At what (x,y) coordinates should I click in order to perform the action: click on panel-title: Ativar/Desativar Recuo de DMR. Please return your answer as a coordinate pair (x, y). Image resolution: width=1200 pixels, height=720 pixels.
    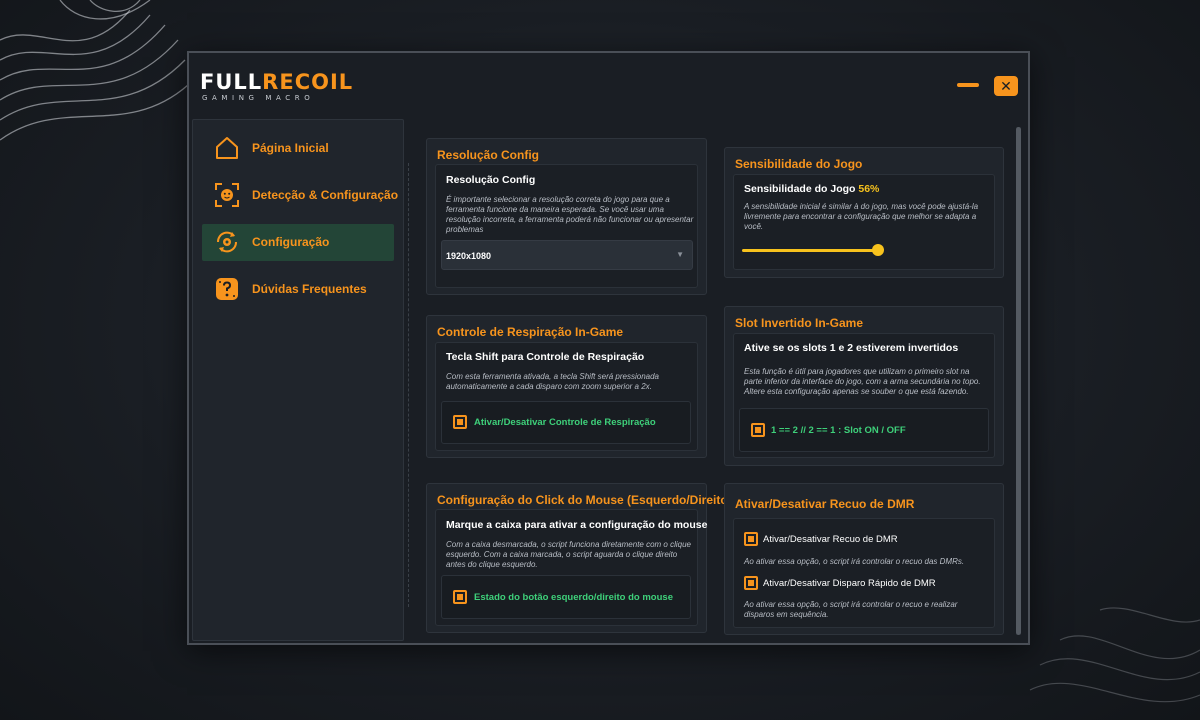
    Looking at the image, I should click on (825, 504).